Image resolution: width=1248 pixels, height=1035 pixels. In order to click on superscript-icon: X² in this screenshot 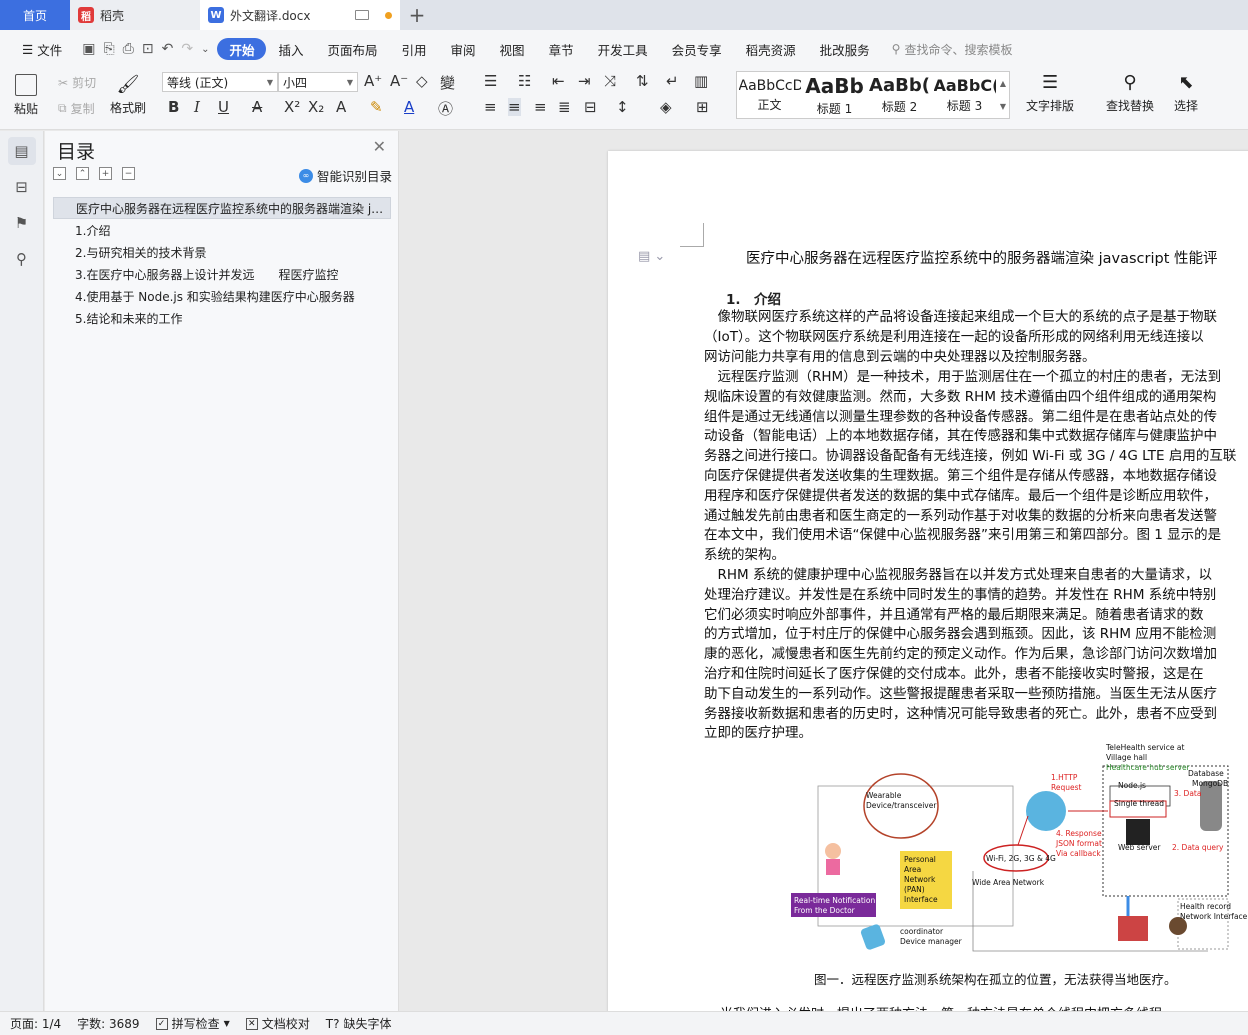, I will do `click(292, 107)`.